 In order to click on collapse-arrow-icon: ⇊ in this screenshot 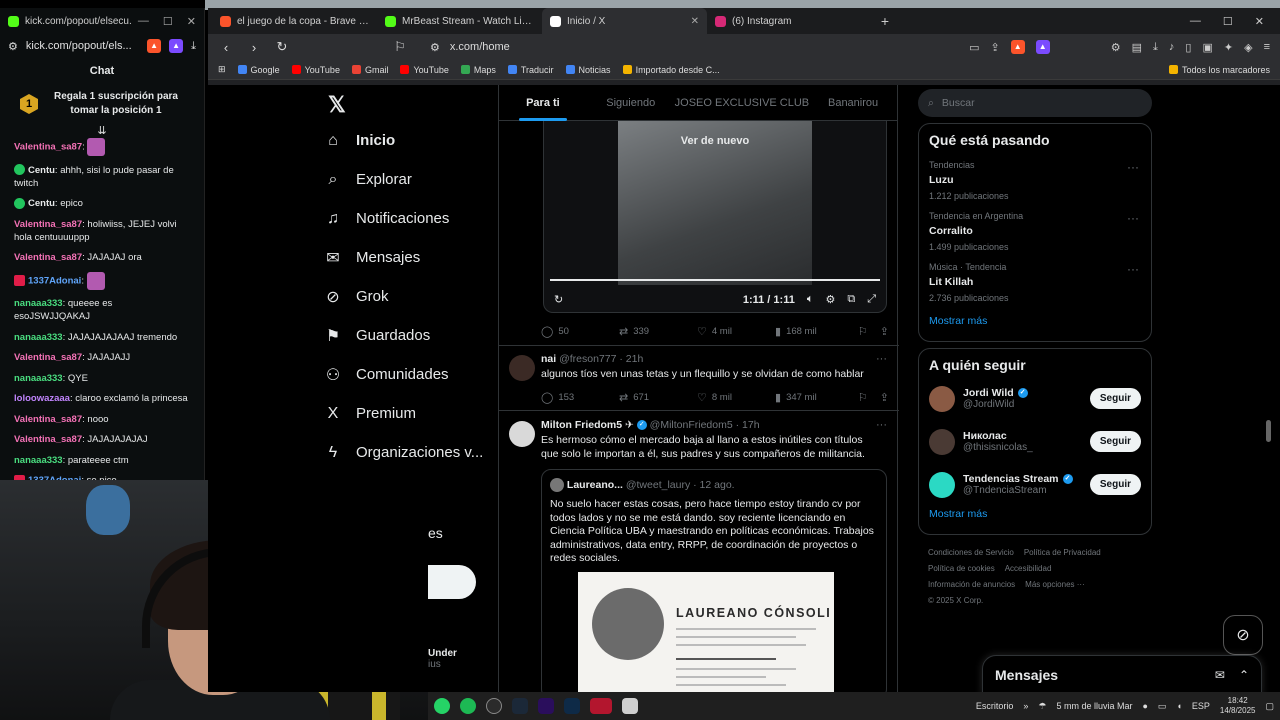, I will do `click(102, 131)`.